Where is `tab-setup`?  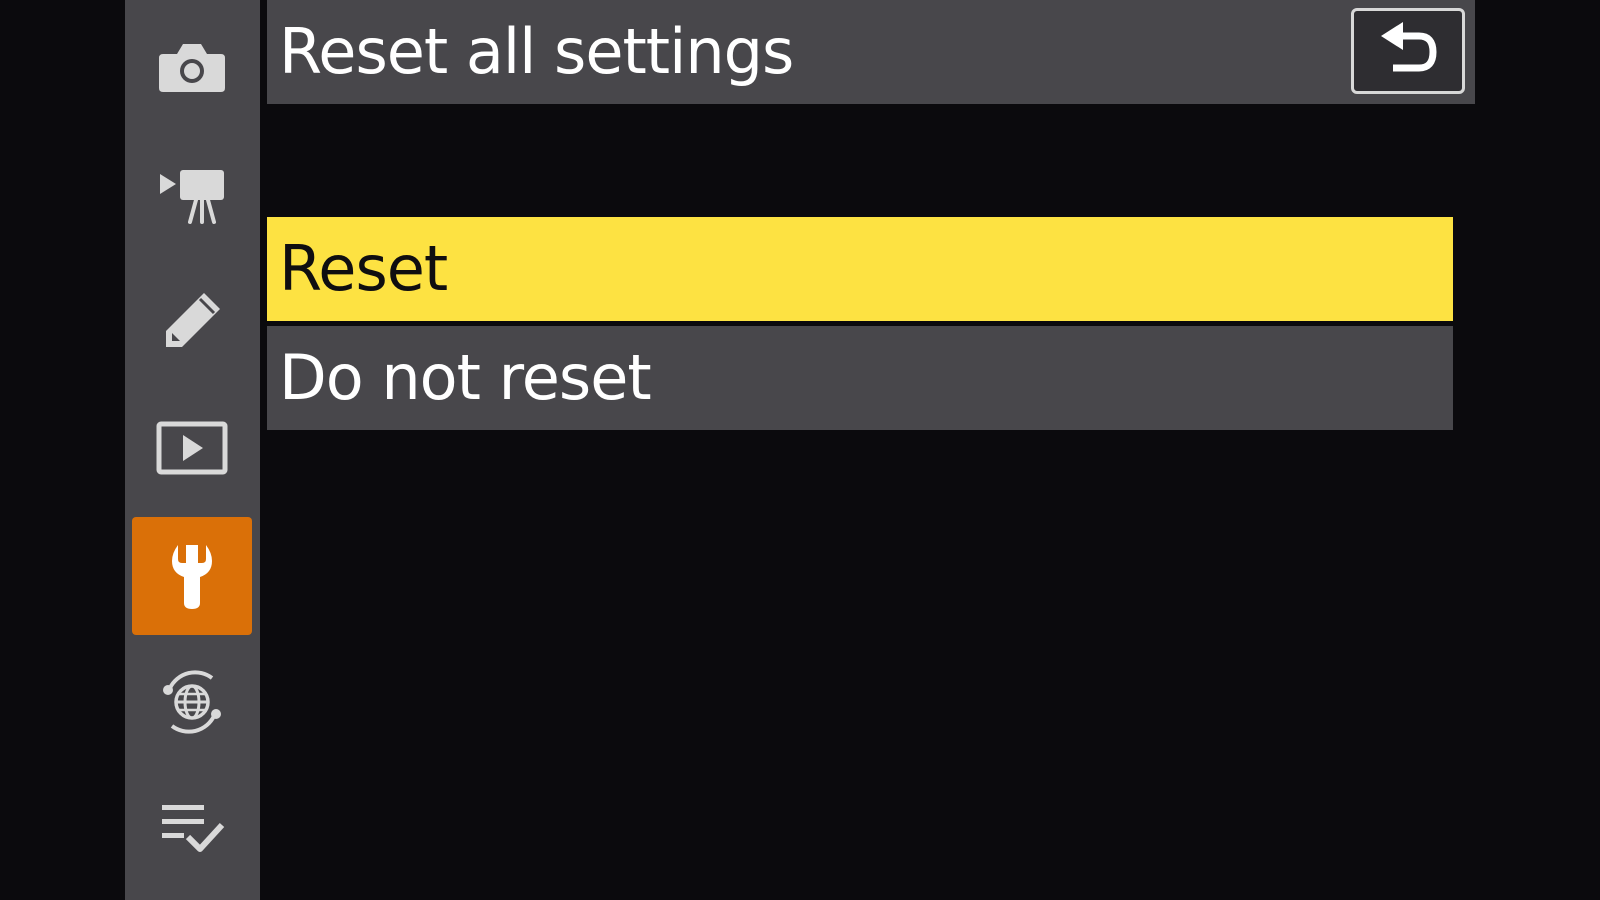
tab-setup is located at coordinates (192, 576).